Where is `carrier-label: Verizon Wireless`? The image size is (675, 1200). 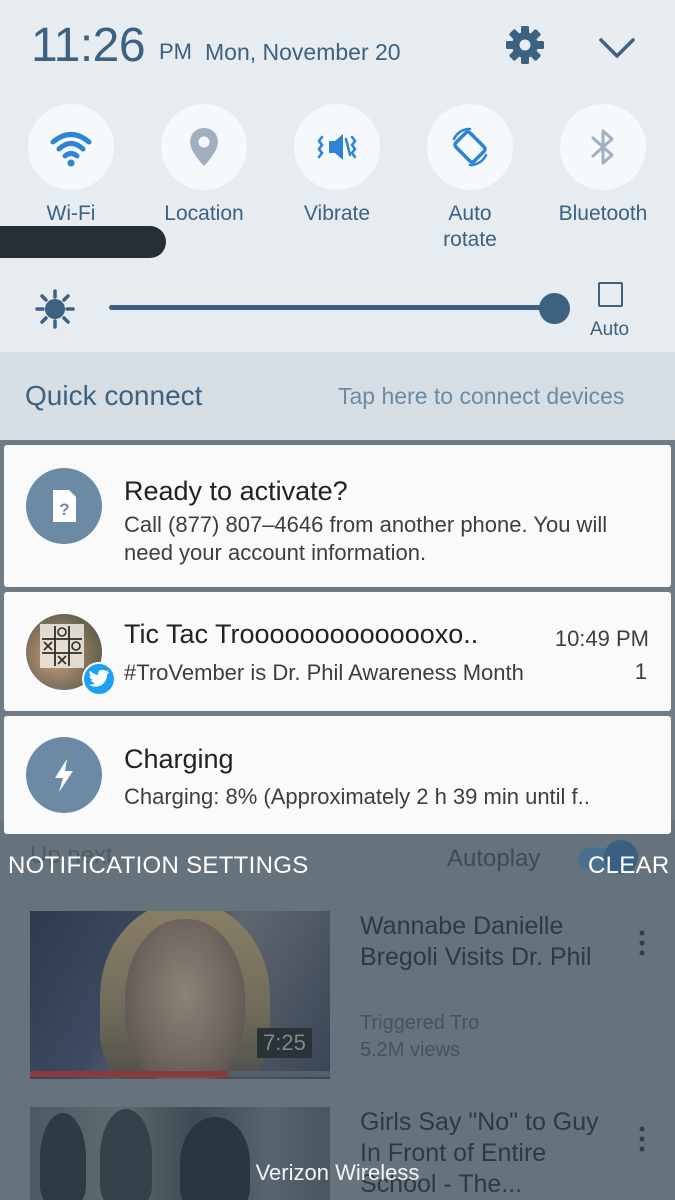 carrier-label: Verizon Wireless is located at coordinates (337, 1172).